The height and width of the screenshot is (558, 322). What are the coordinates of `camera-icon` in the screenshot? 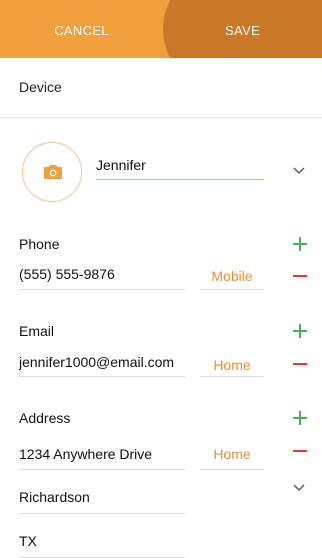 It's located at (53, 172).